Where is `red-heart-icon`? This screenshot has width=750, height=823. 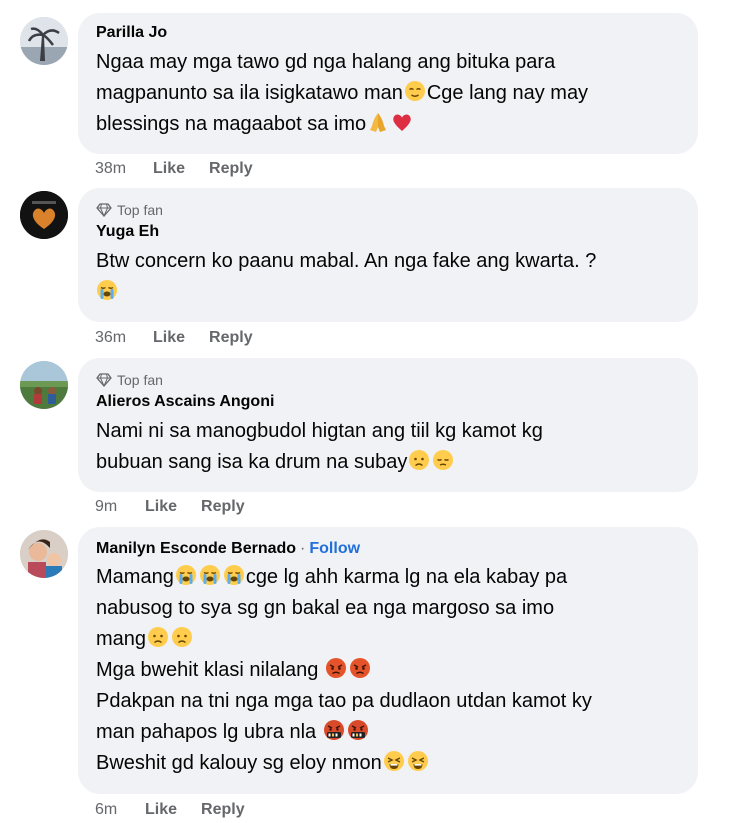 red-heart-icon is located at coordinates (402, 122).